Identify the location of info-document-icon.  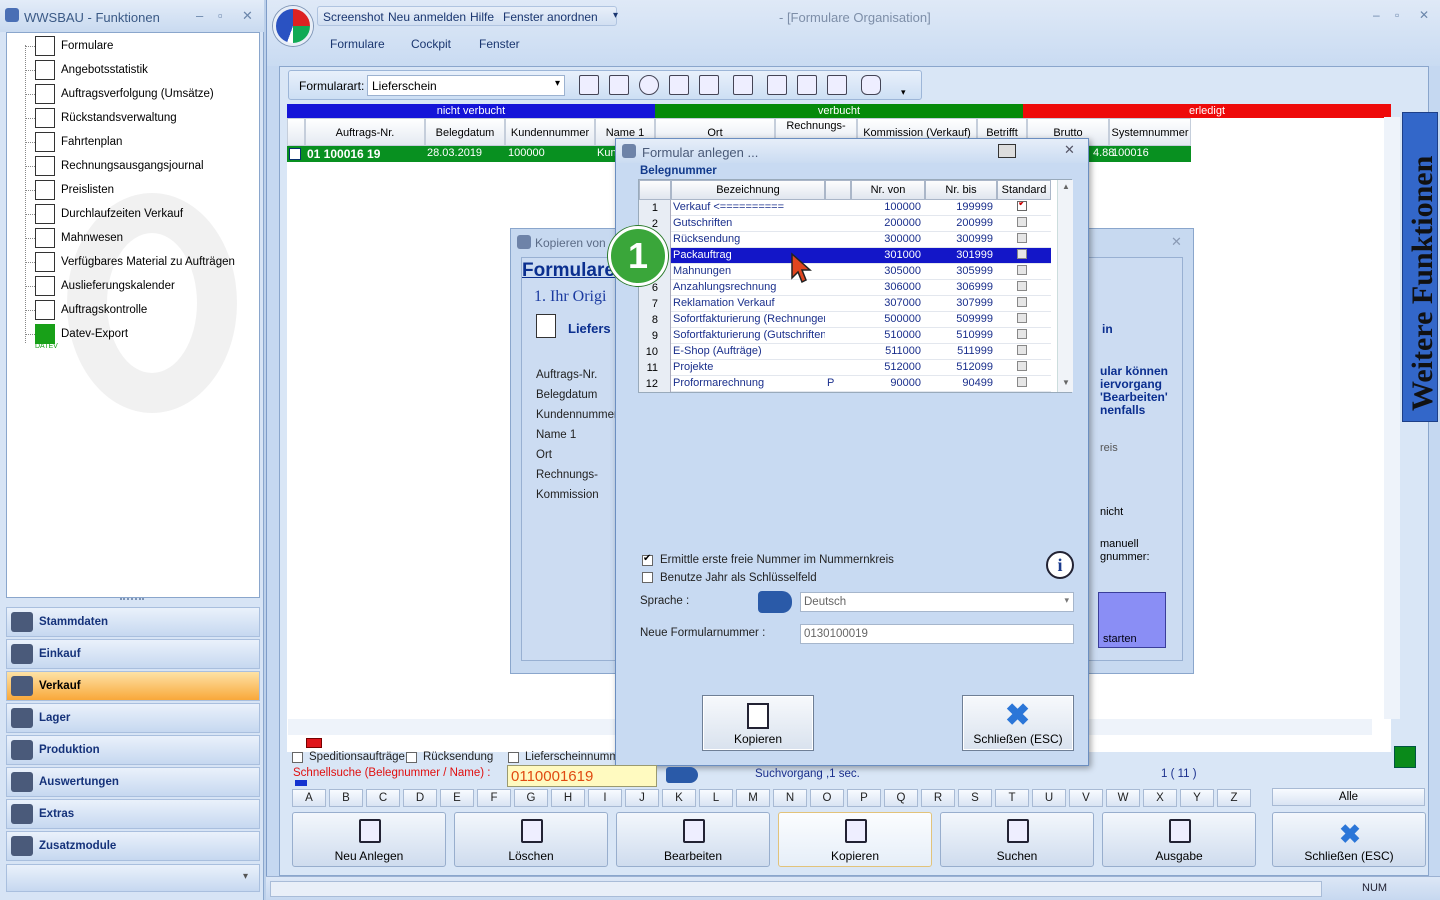
(709, 85).